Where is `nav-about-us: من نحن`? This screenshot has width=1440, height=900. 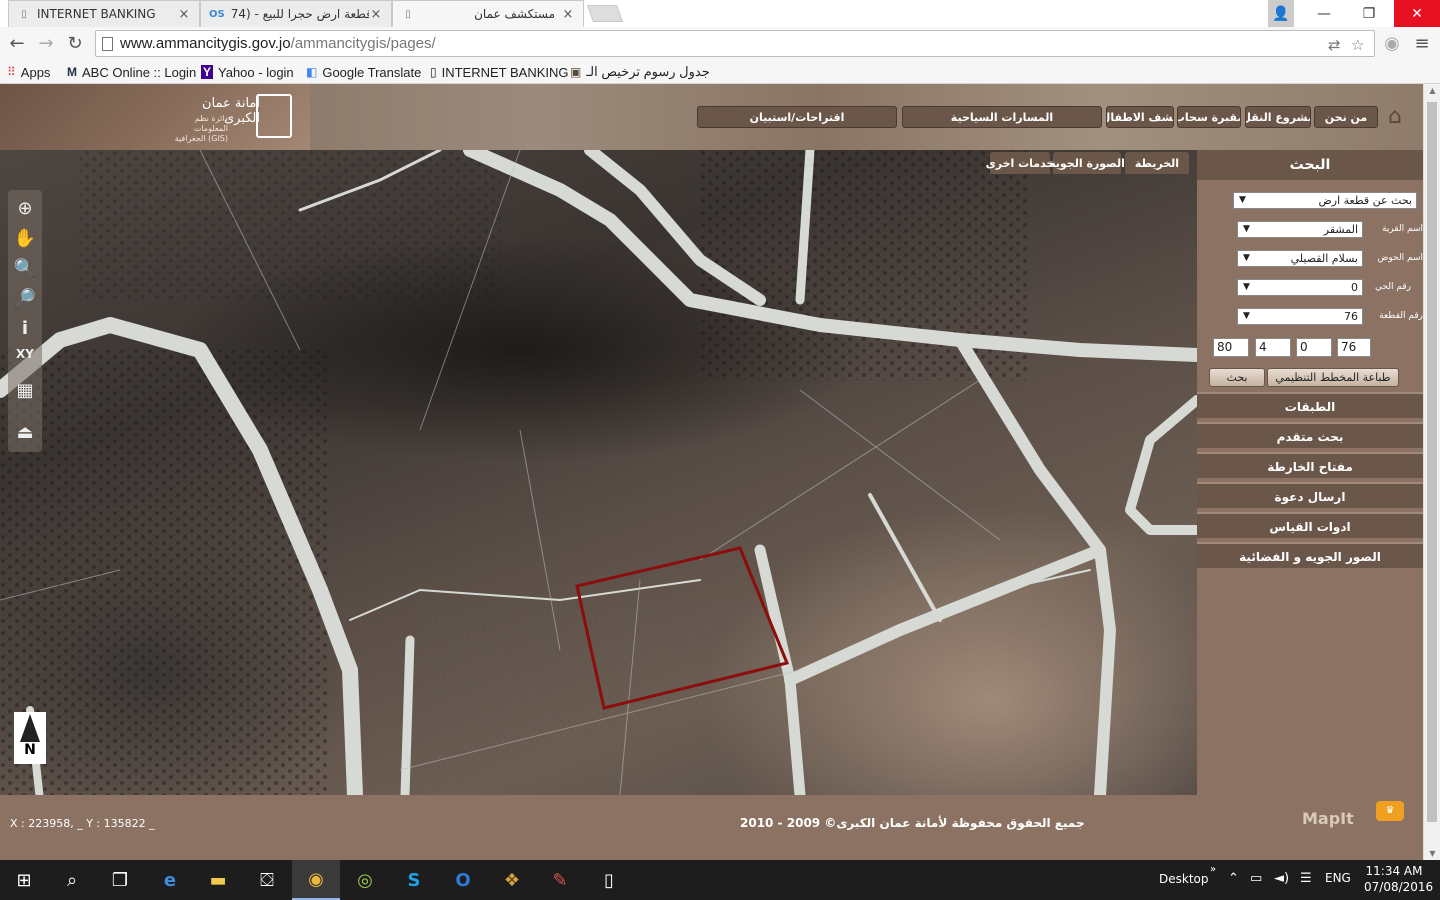 nav-about-us: من نحن is located at coordinates (1346, 117).